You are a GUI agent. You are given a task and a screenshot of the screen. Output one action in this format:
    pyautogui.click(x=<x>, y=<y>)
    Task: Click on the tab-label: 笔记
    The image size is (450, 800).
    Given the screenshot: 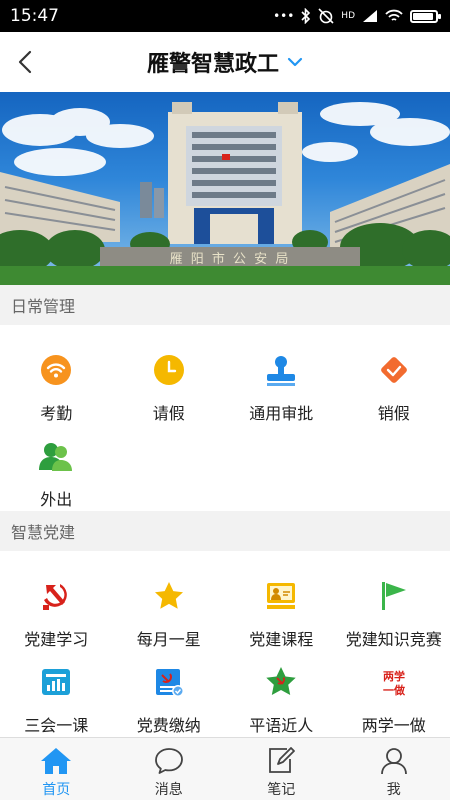 What is the action you would take?
    pyautogui.click(x=281, y=790)
    